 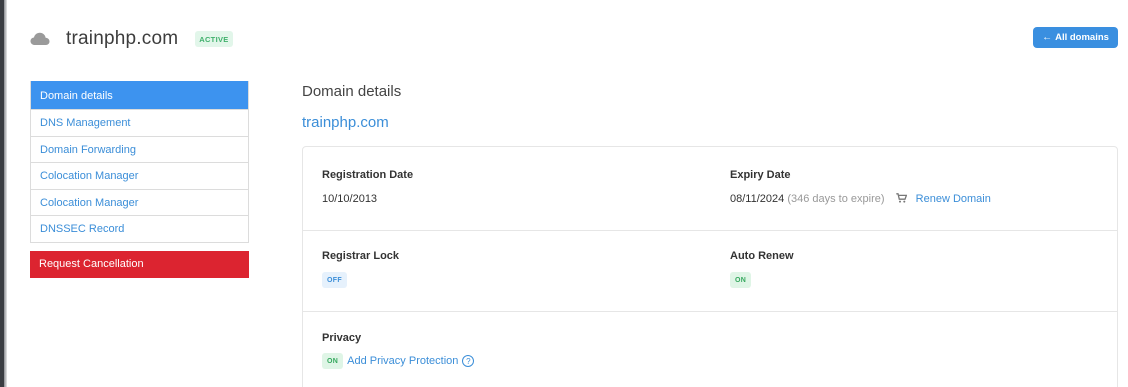 What do you see at coordinates (398, 350) in the screenshot?
I see `privacy-cell: Privacy ON Add Privacy Protection ?` at bounding box center [398, 350].